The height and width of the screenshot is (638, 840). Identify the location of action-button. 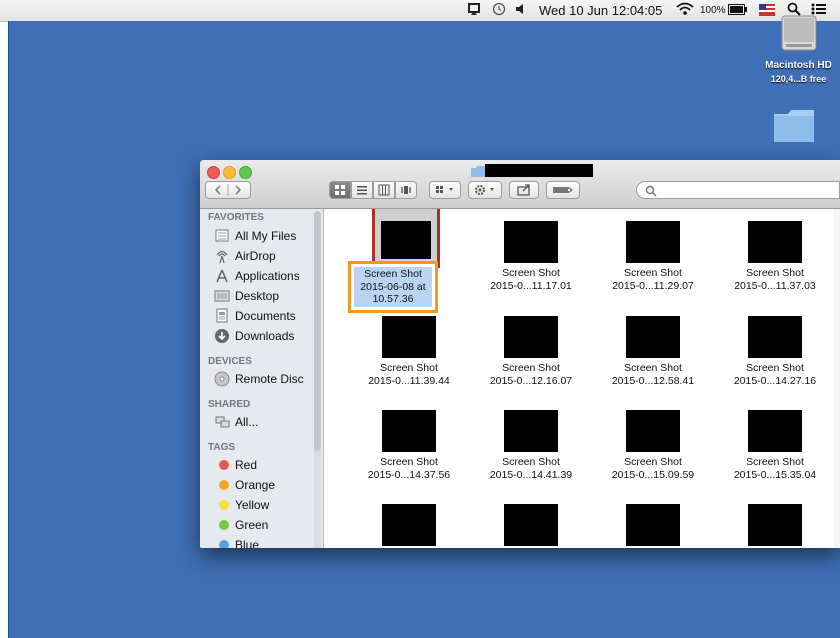
(485, 190).